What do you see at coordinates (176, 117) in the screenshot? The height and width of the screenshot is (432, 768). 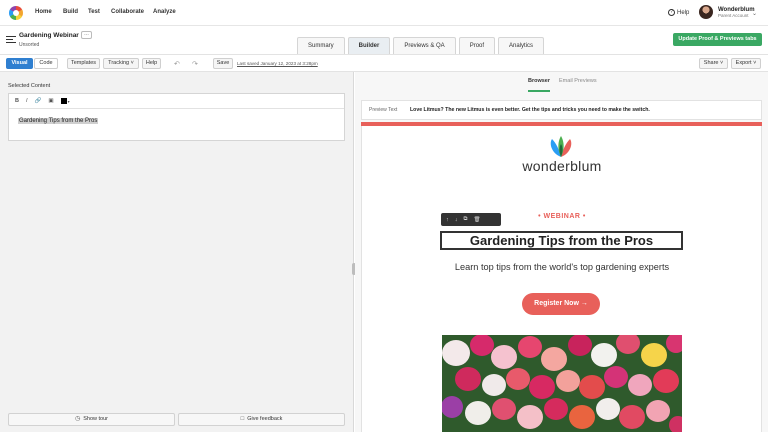 I see `rich-text-editor: B I 🔗 ▣ ▾ Gardening Tips from the Pros` at bounding box center [176, 117].